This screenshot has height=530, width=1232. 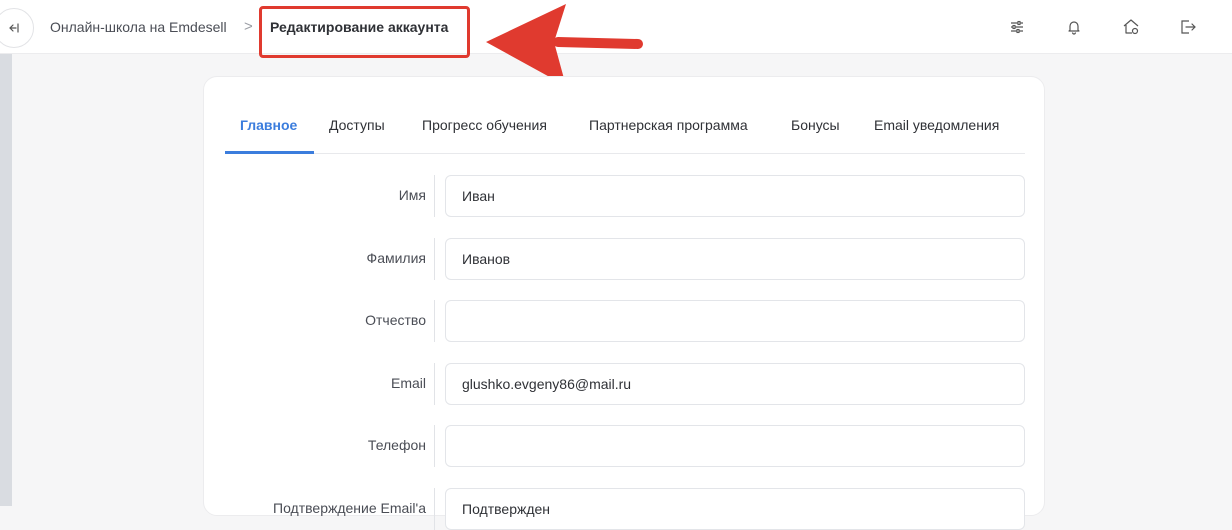 I want to click on collapse-sidebar-button, so click(x=17, y=28).